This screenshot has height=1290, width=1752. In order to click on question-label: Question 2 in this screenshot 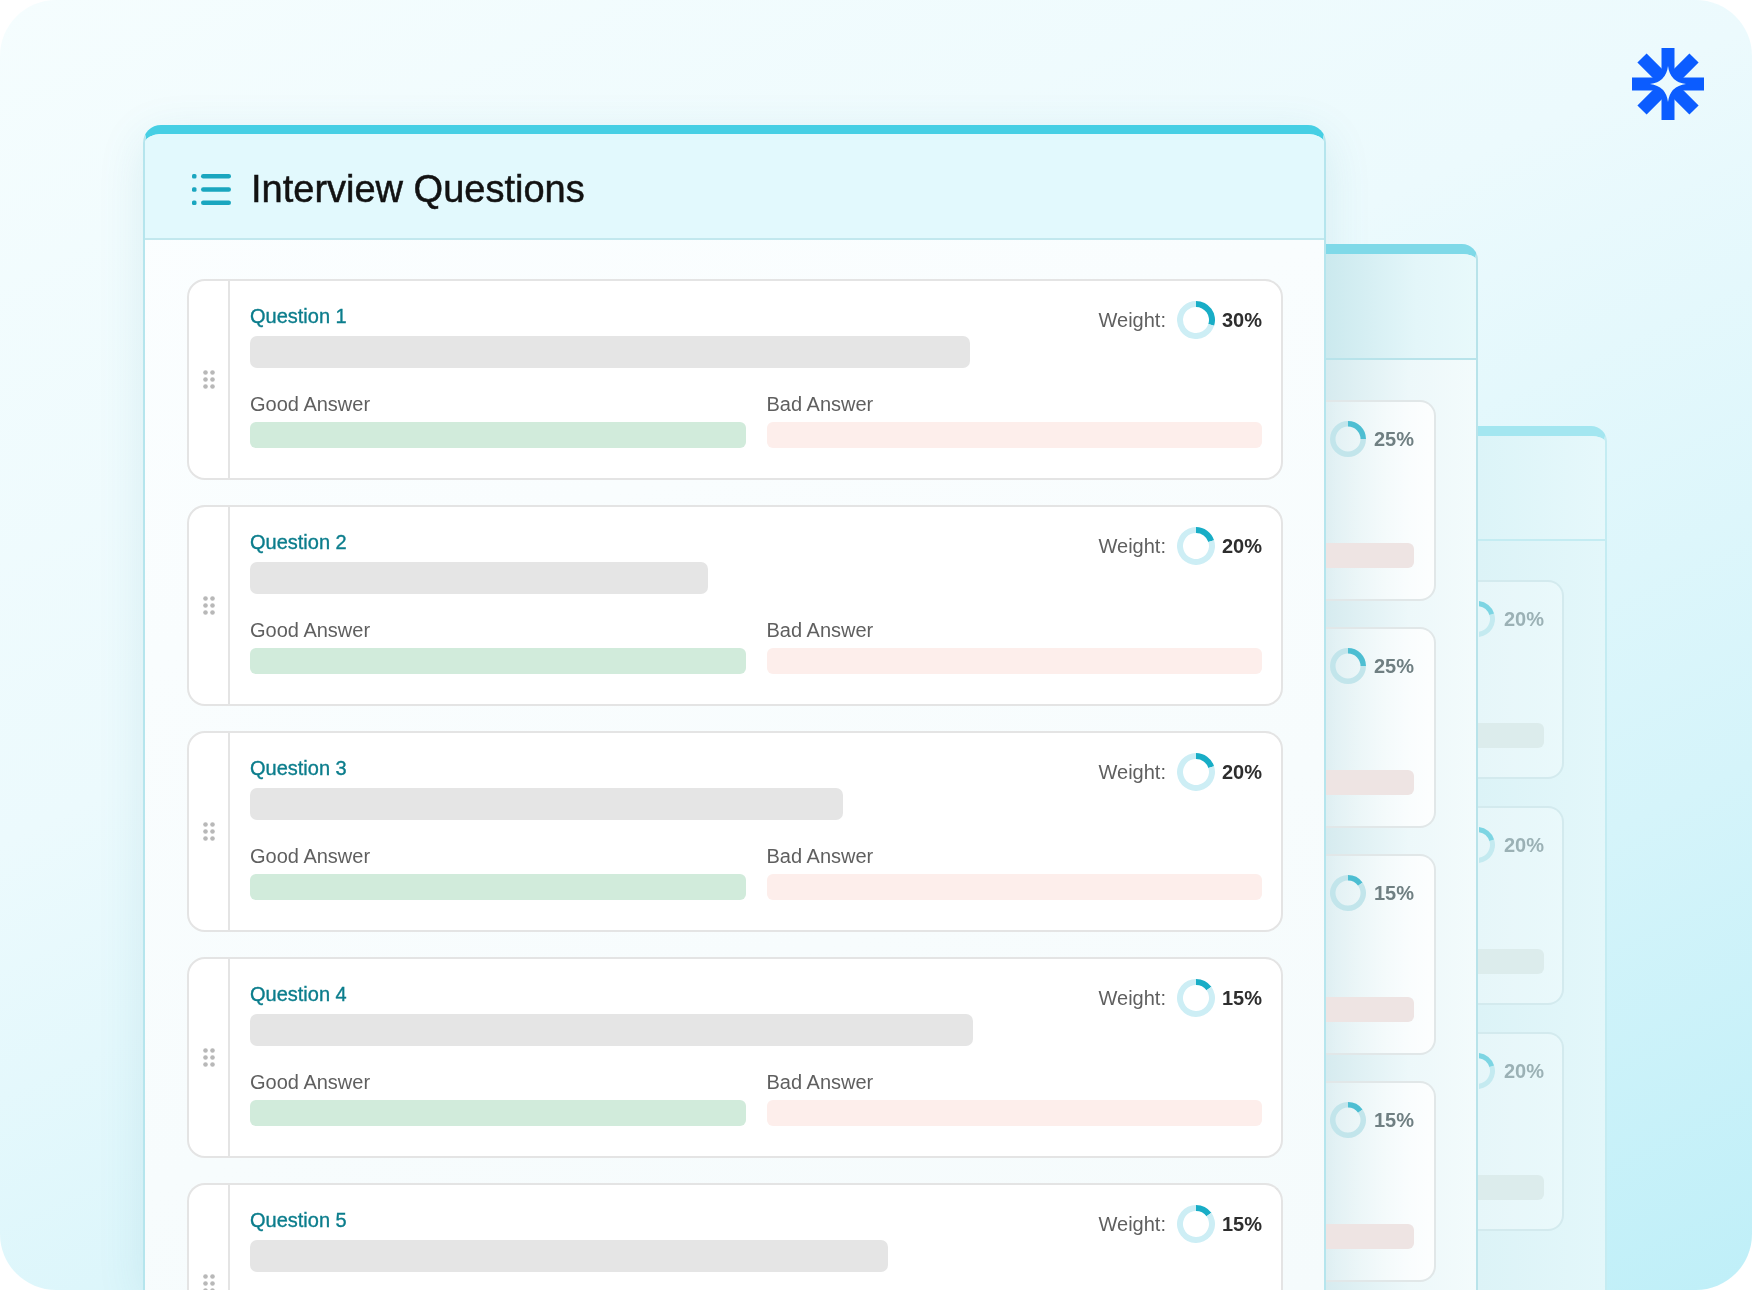, I will do `click(298, 542)`.